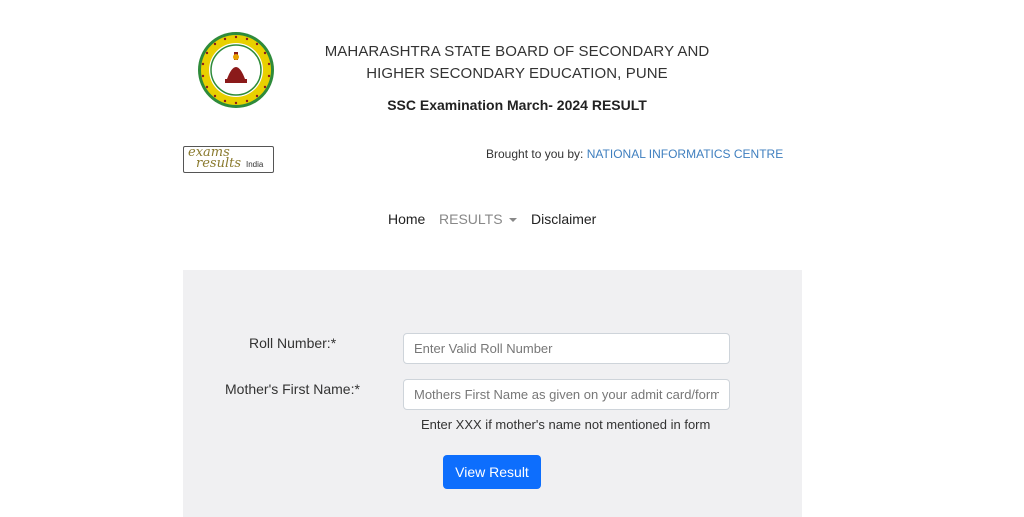 Image resolution: width=1024 pixels, height=517 pixels. Describe the element at coordinates (517, 51) in the screenshot. I see `board-name-line1: MAHARASHTRA STATE BOARD OF SECONDARY AND` at that location.